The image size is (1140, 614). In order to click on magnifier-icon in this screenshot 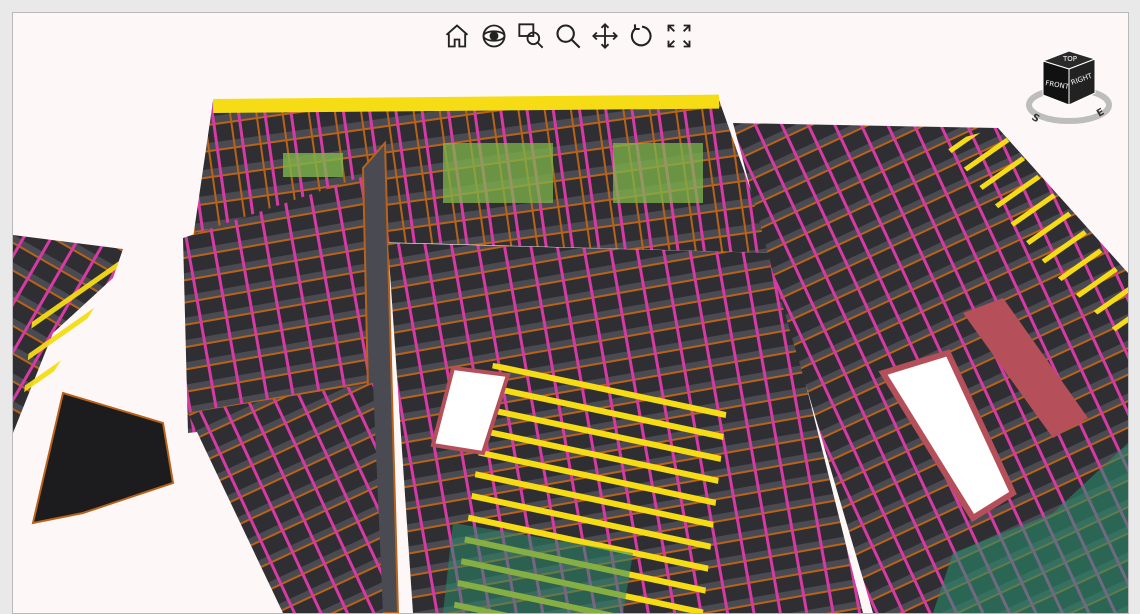, I will do `click(568, 36)`.